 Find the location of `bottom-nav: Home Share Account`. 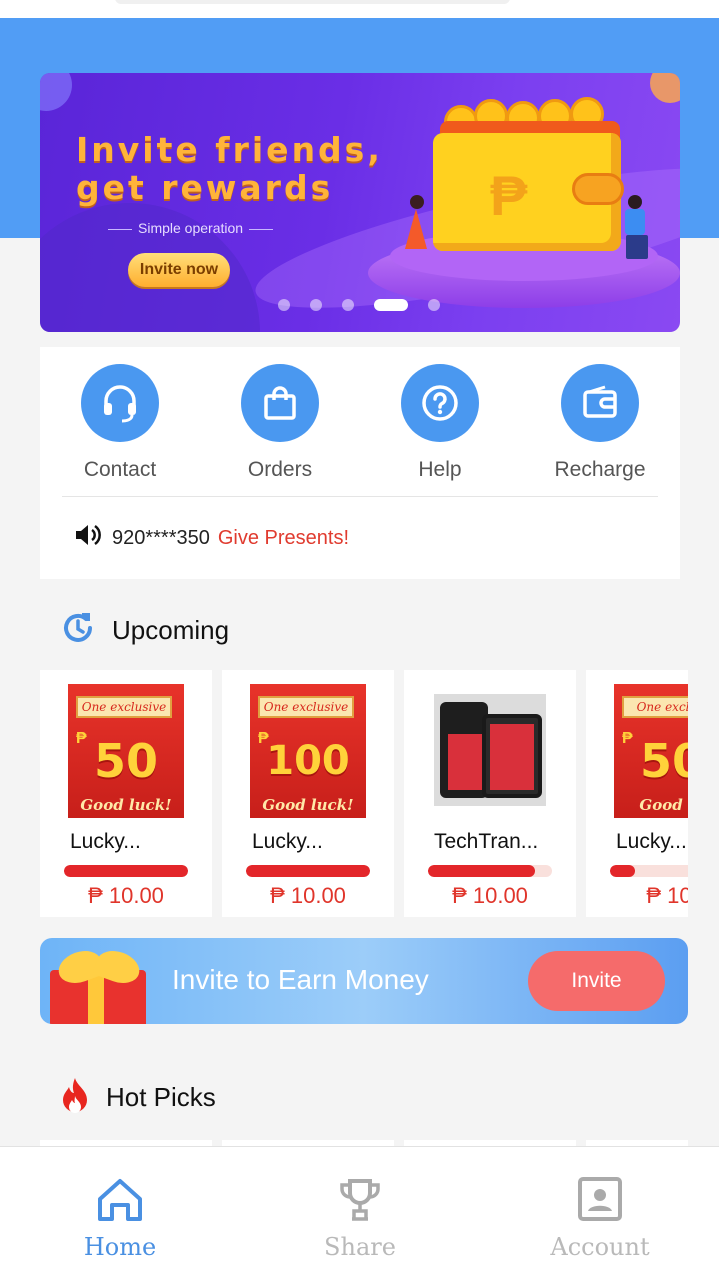

bottom-nav: Home Share Account is located at coordinates (359, 1214).